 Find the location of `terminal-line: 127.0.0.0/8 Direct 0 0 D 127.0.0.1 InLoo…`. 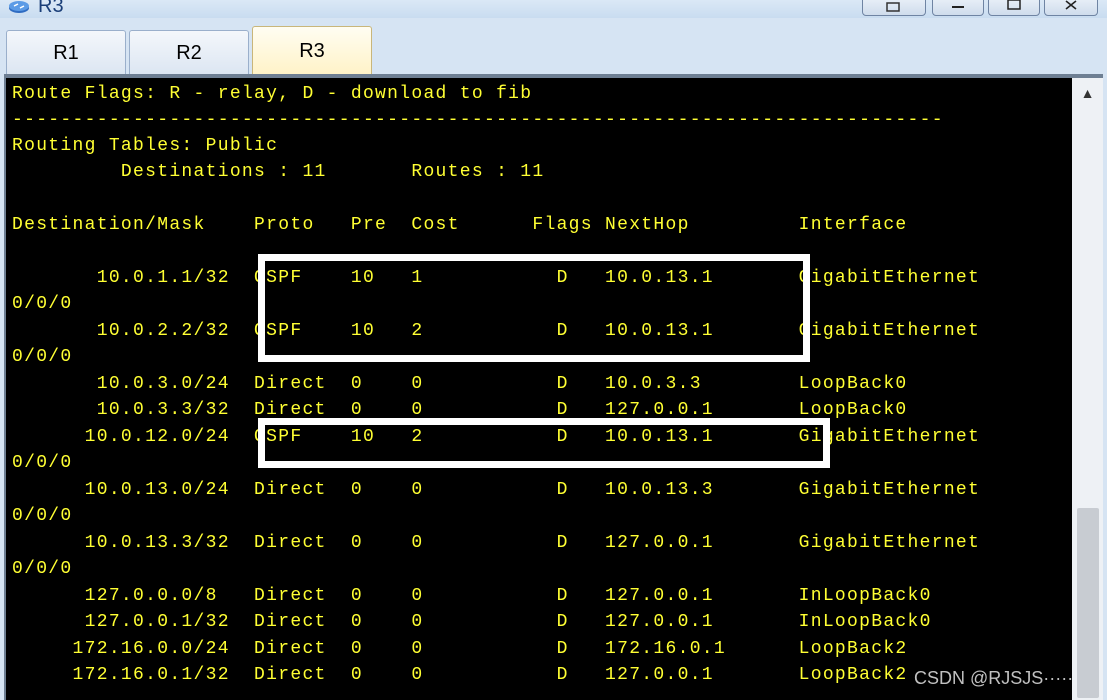

terminal-line: 127.0.0.0/8 Direct 0 0 D 127.0.0.1 InLoo… is located at coordinates (472, 596).